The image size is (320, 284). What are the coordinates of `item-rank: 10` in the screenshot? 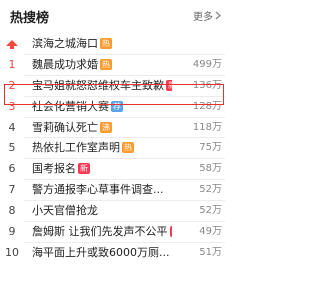 It's located at (12, 252).